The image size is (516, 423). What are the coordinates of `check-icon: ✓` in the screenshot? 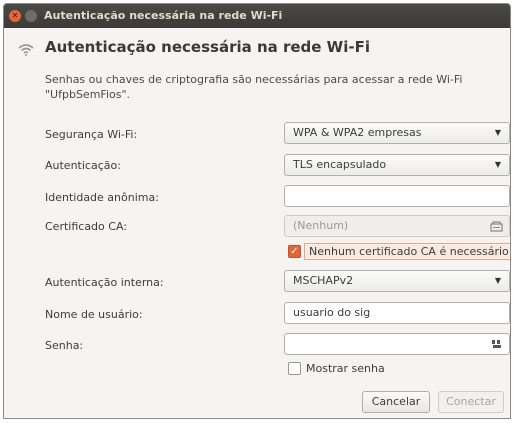 It's located at (294, 251).